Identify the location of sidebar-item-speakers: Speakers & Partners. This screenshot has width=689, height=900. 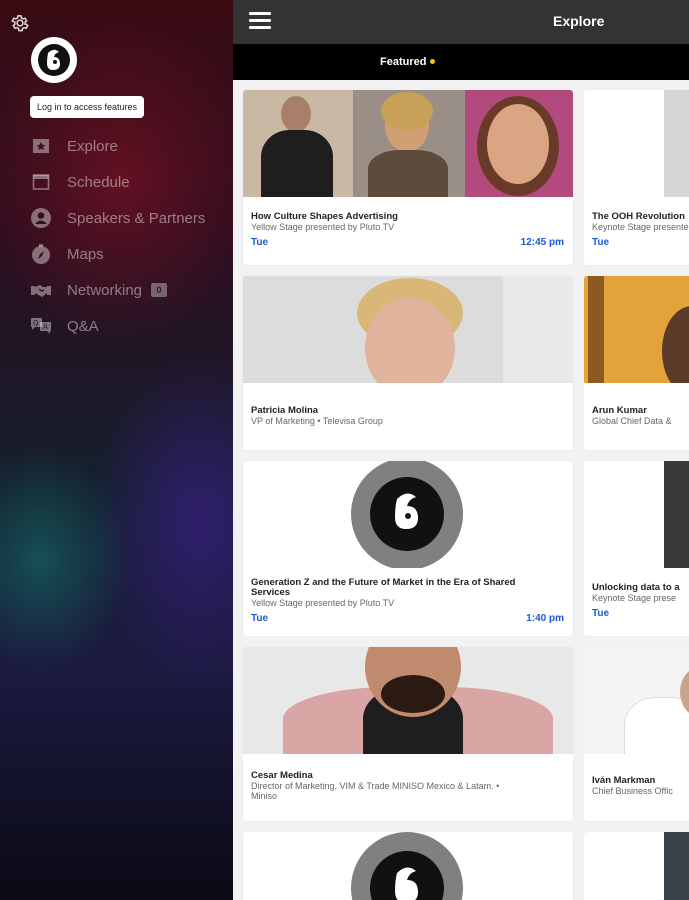
(130, 218).